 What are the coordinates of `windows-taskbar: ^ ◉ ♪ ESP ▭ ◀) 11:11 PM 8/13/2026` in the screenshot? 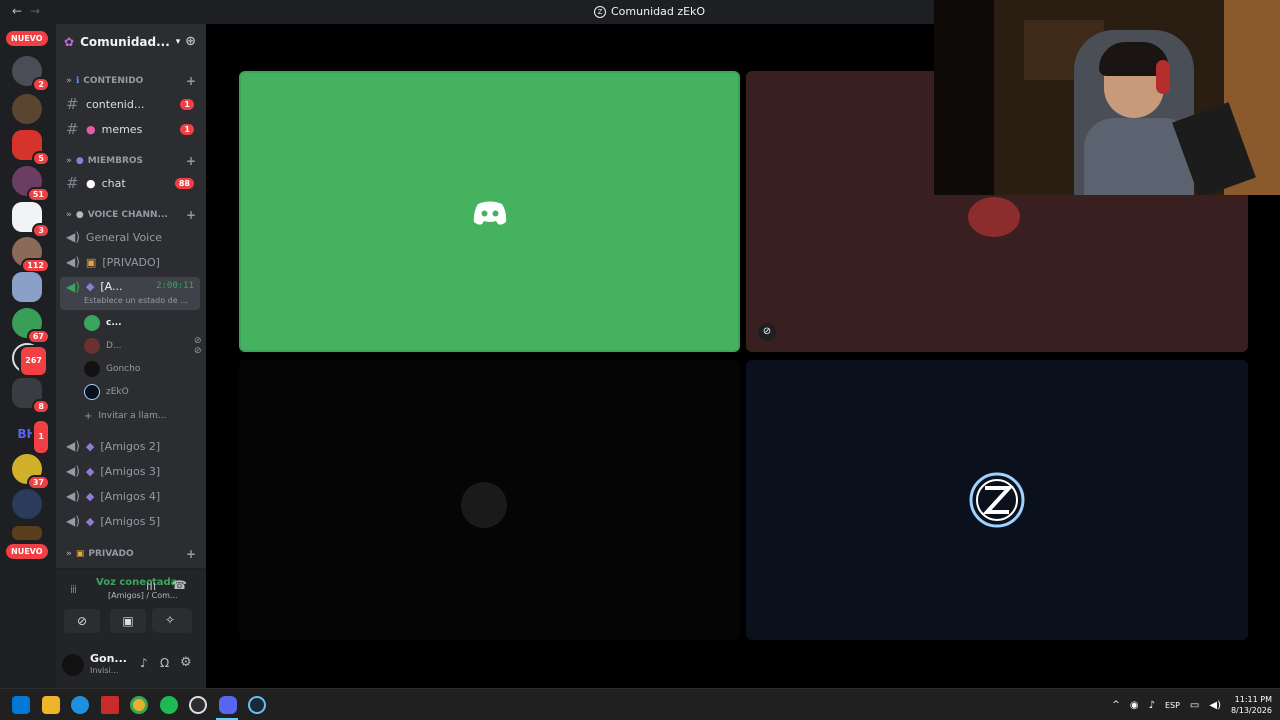 It's located at (640, 704).